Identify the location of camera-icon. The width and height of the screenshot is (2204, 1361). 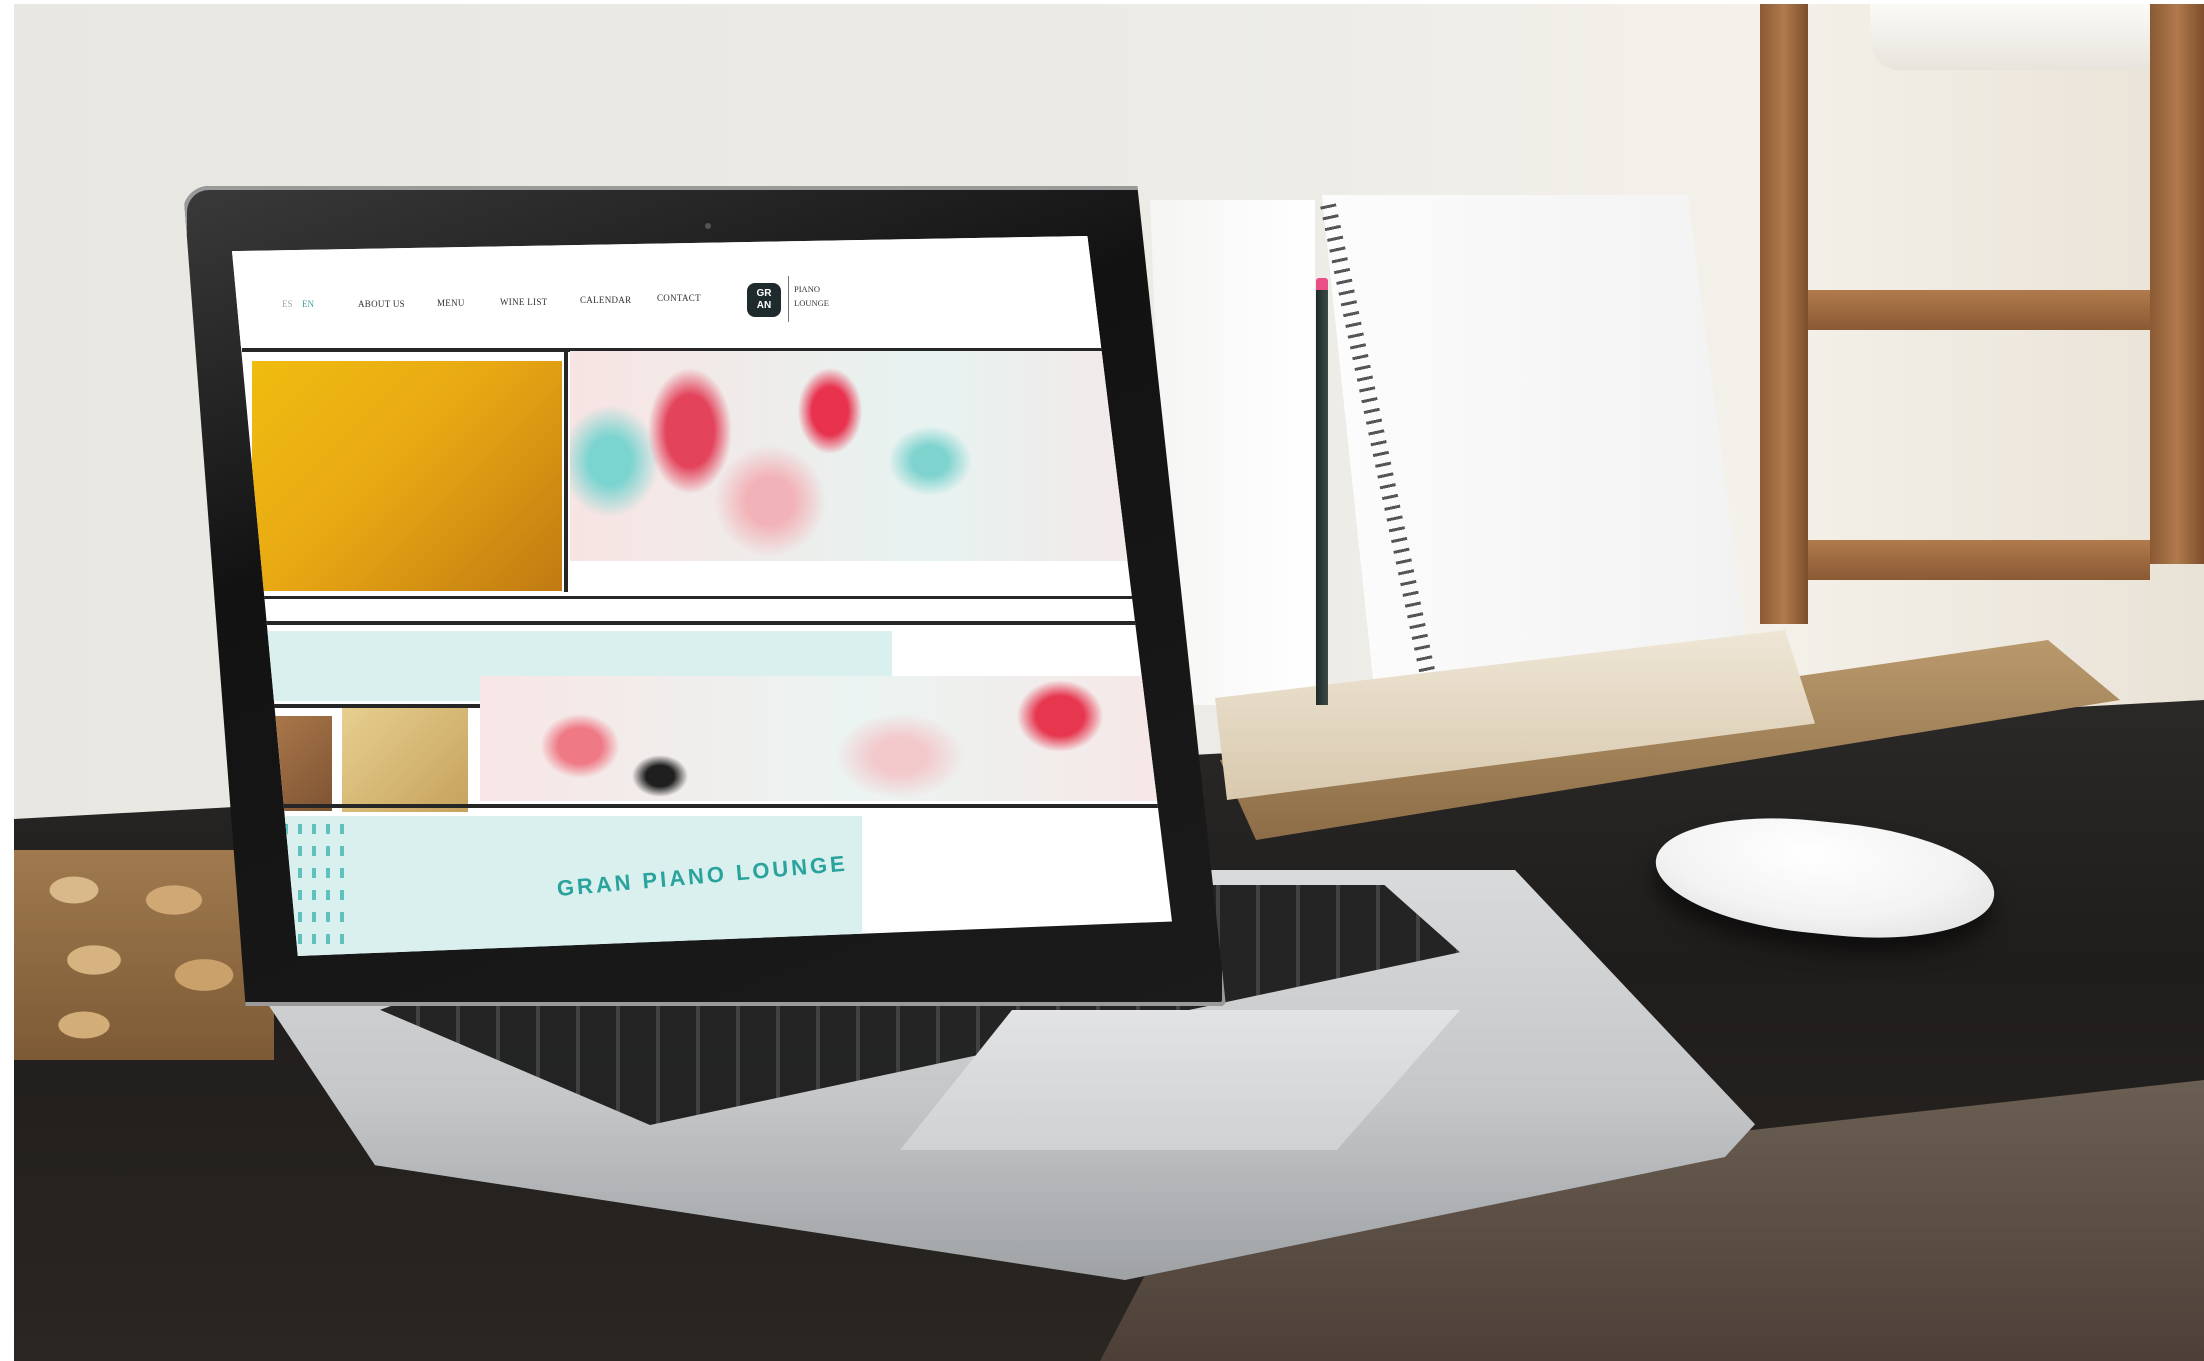
(708, 226).